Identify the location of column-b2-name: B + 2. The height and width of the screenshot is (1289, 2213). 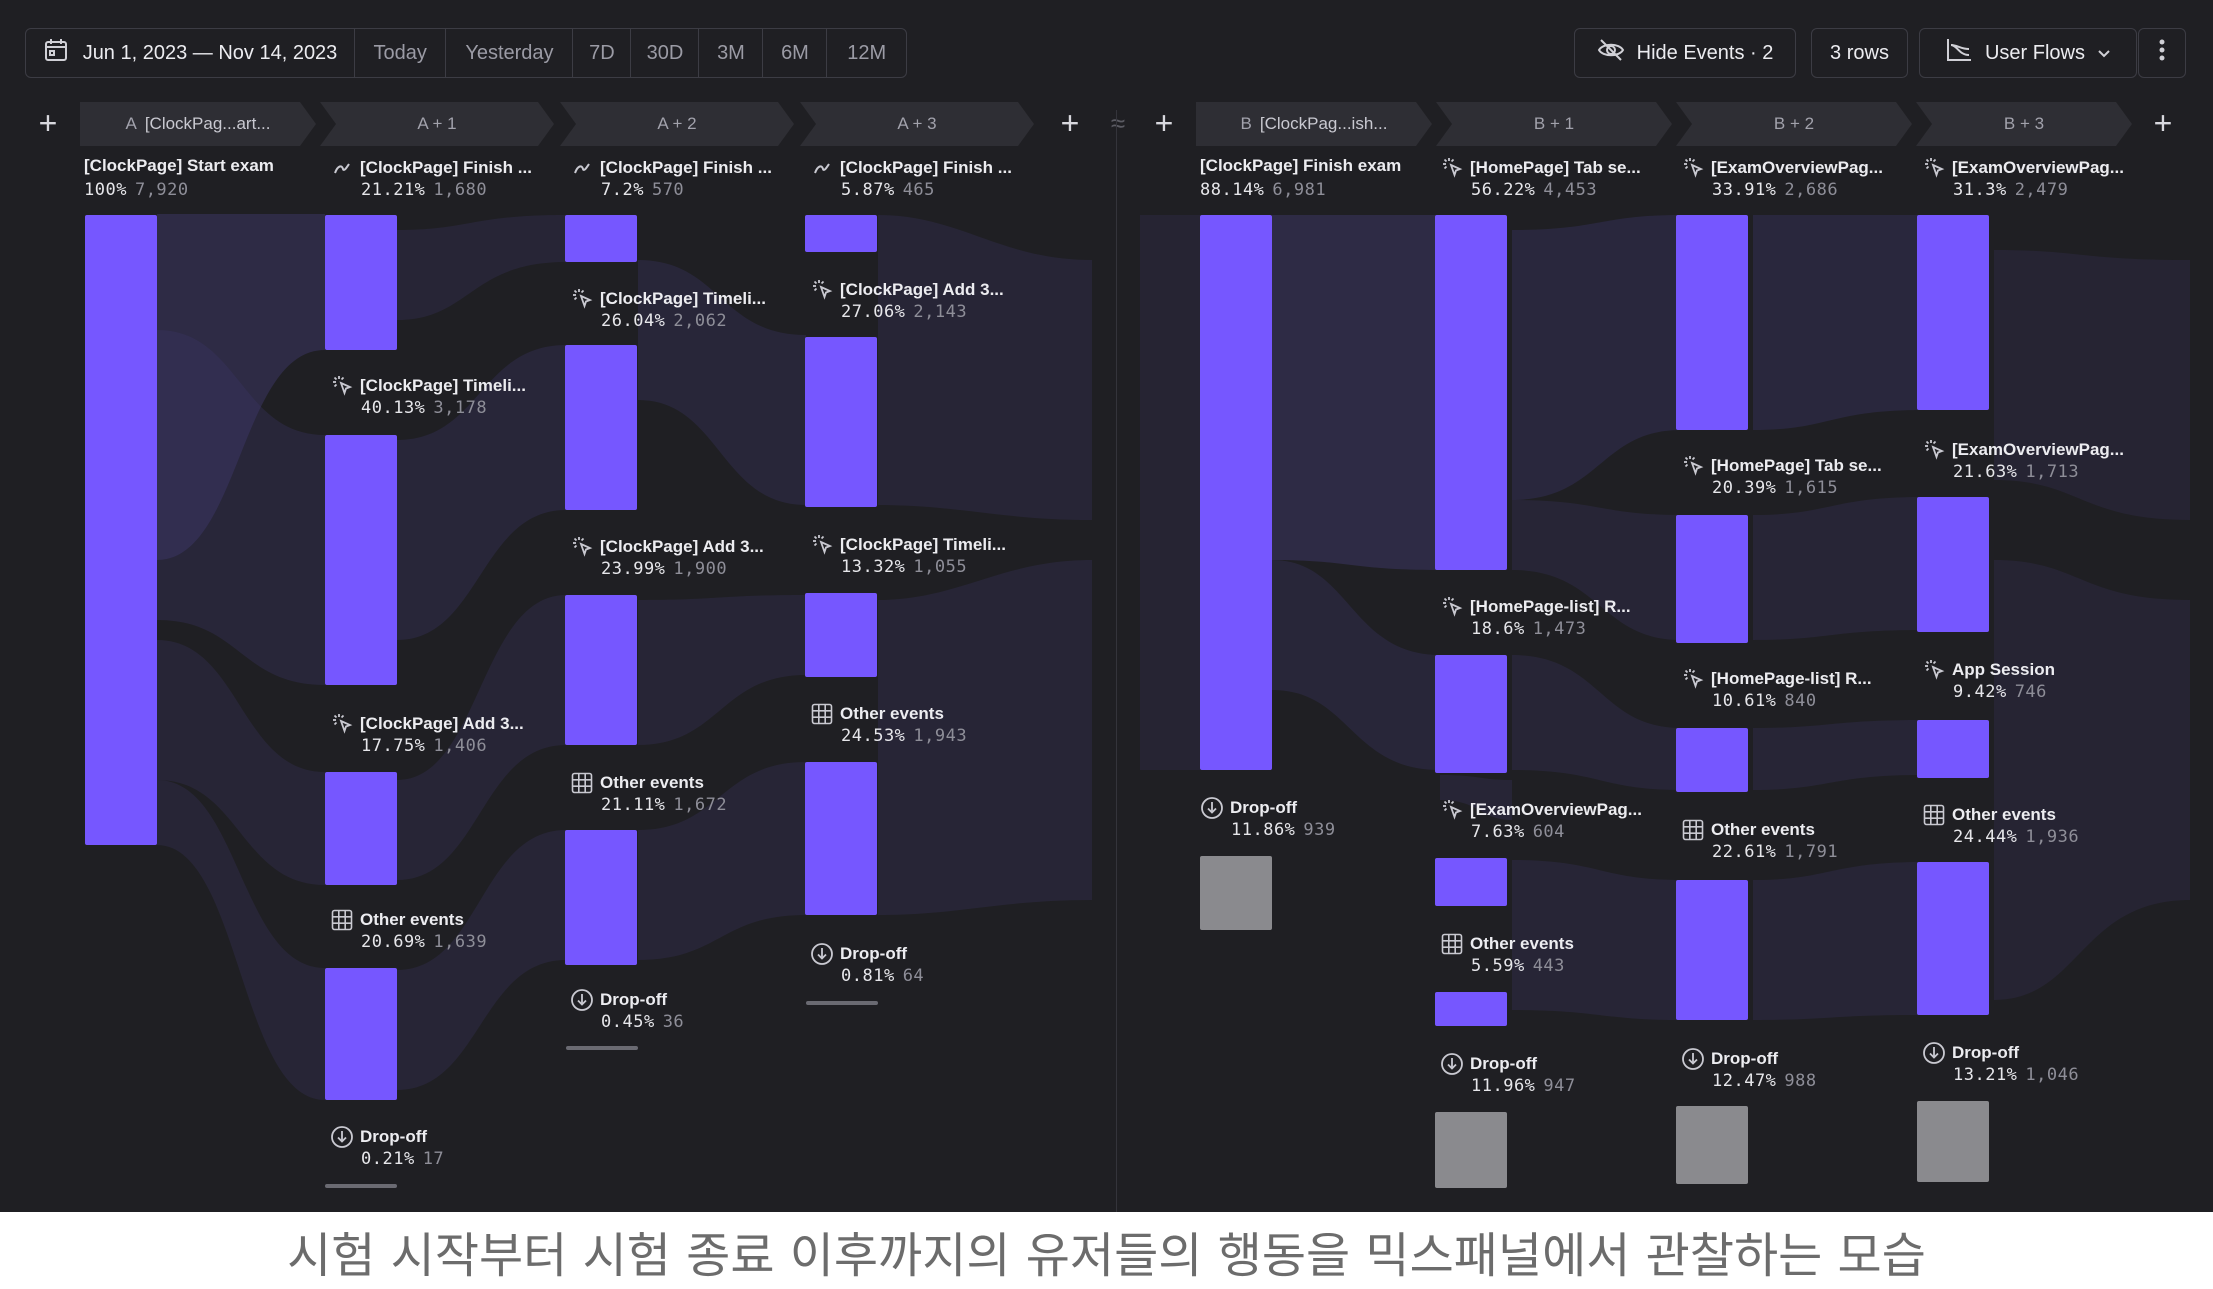
(1794, 123).